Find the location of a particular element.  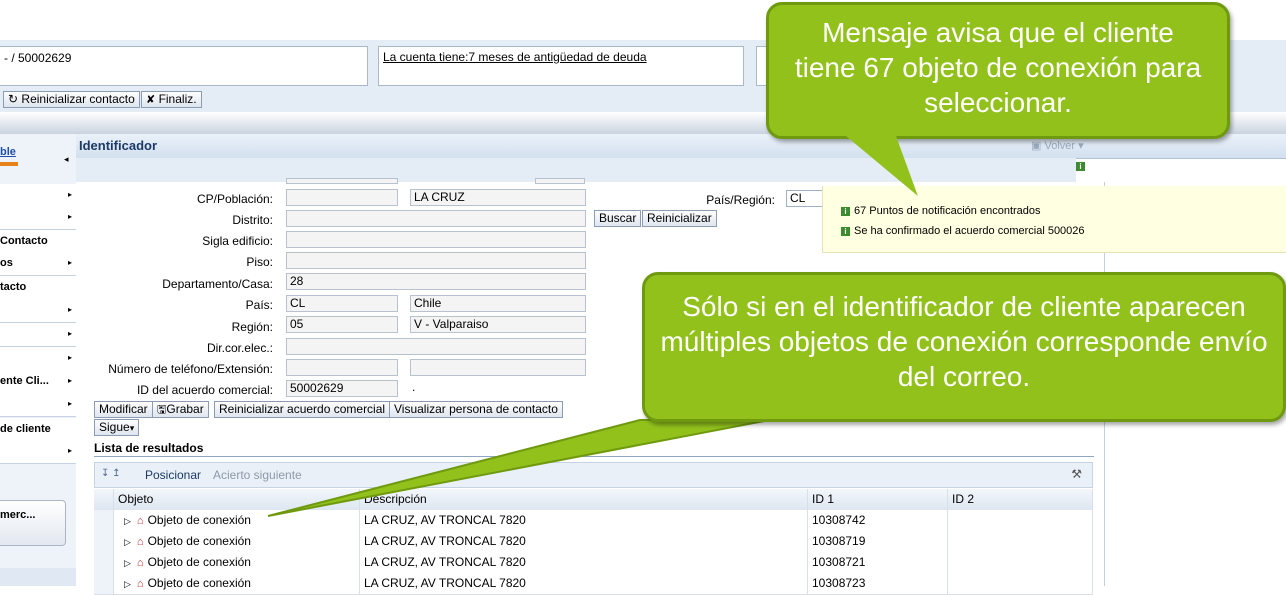

sidebar-item: Contacto is located at coordinates (38, 242).